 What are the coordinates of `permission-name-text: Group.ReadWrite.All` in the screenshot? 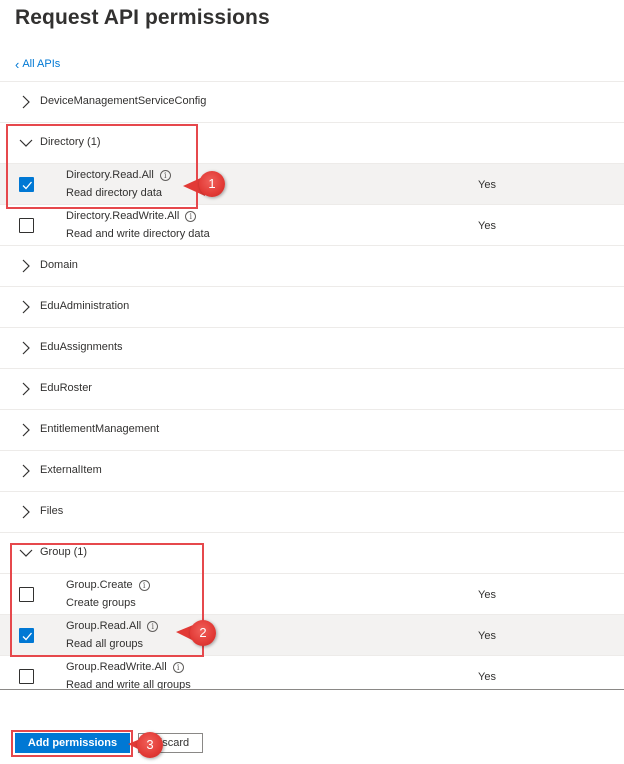 It's located at (116, 667).